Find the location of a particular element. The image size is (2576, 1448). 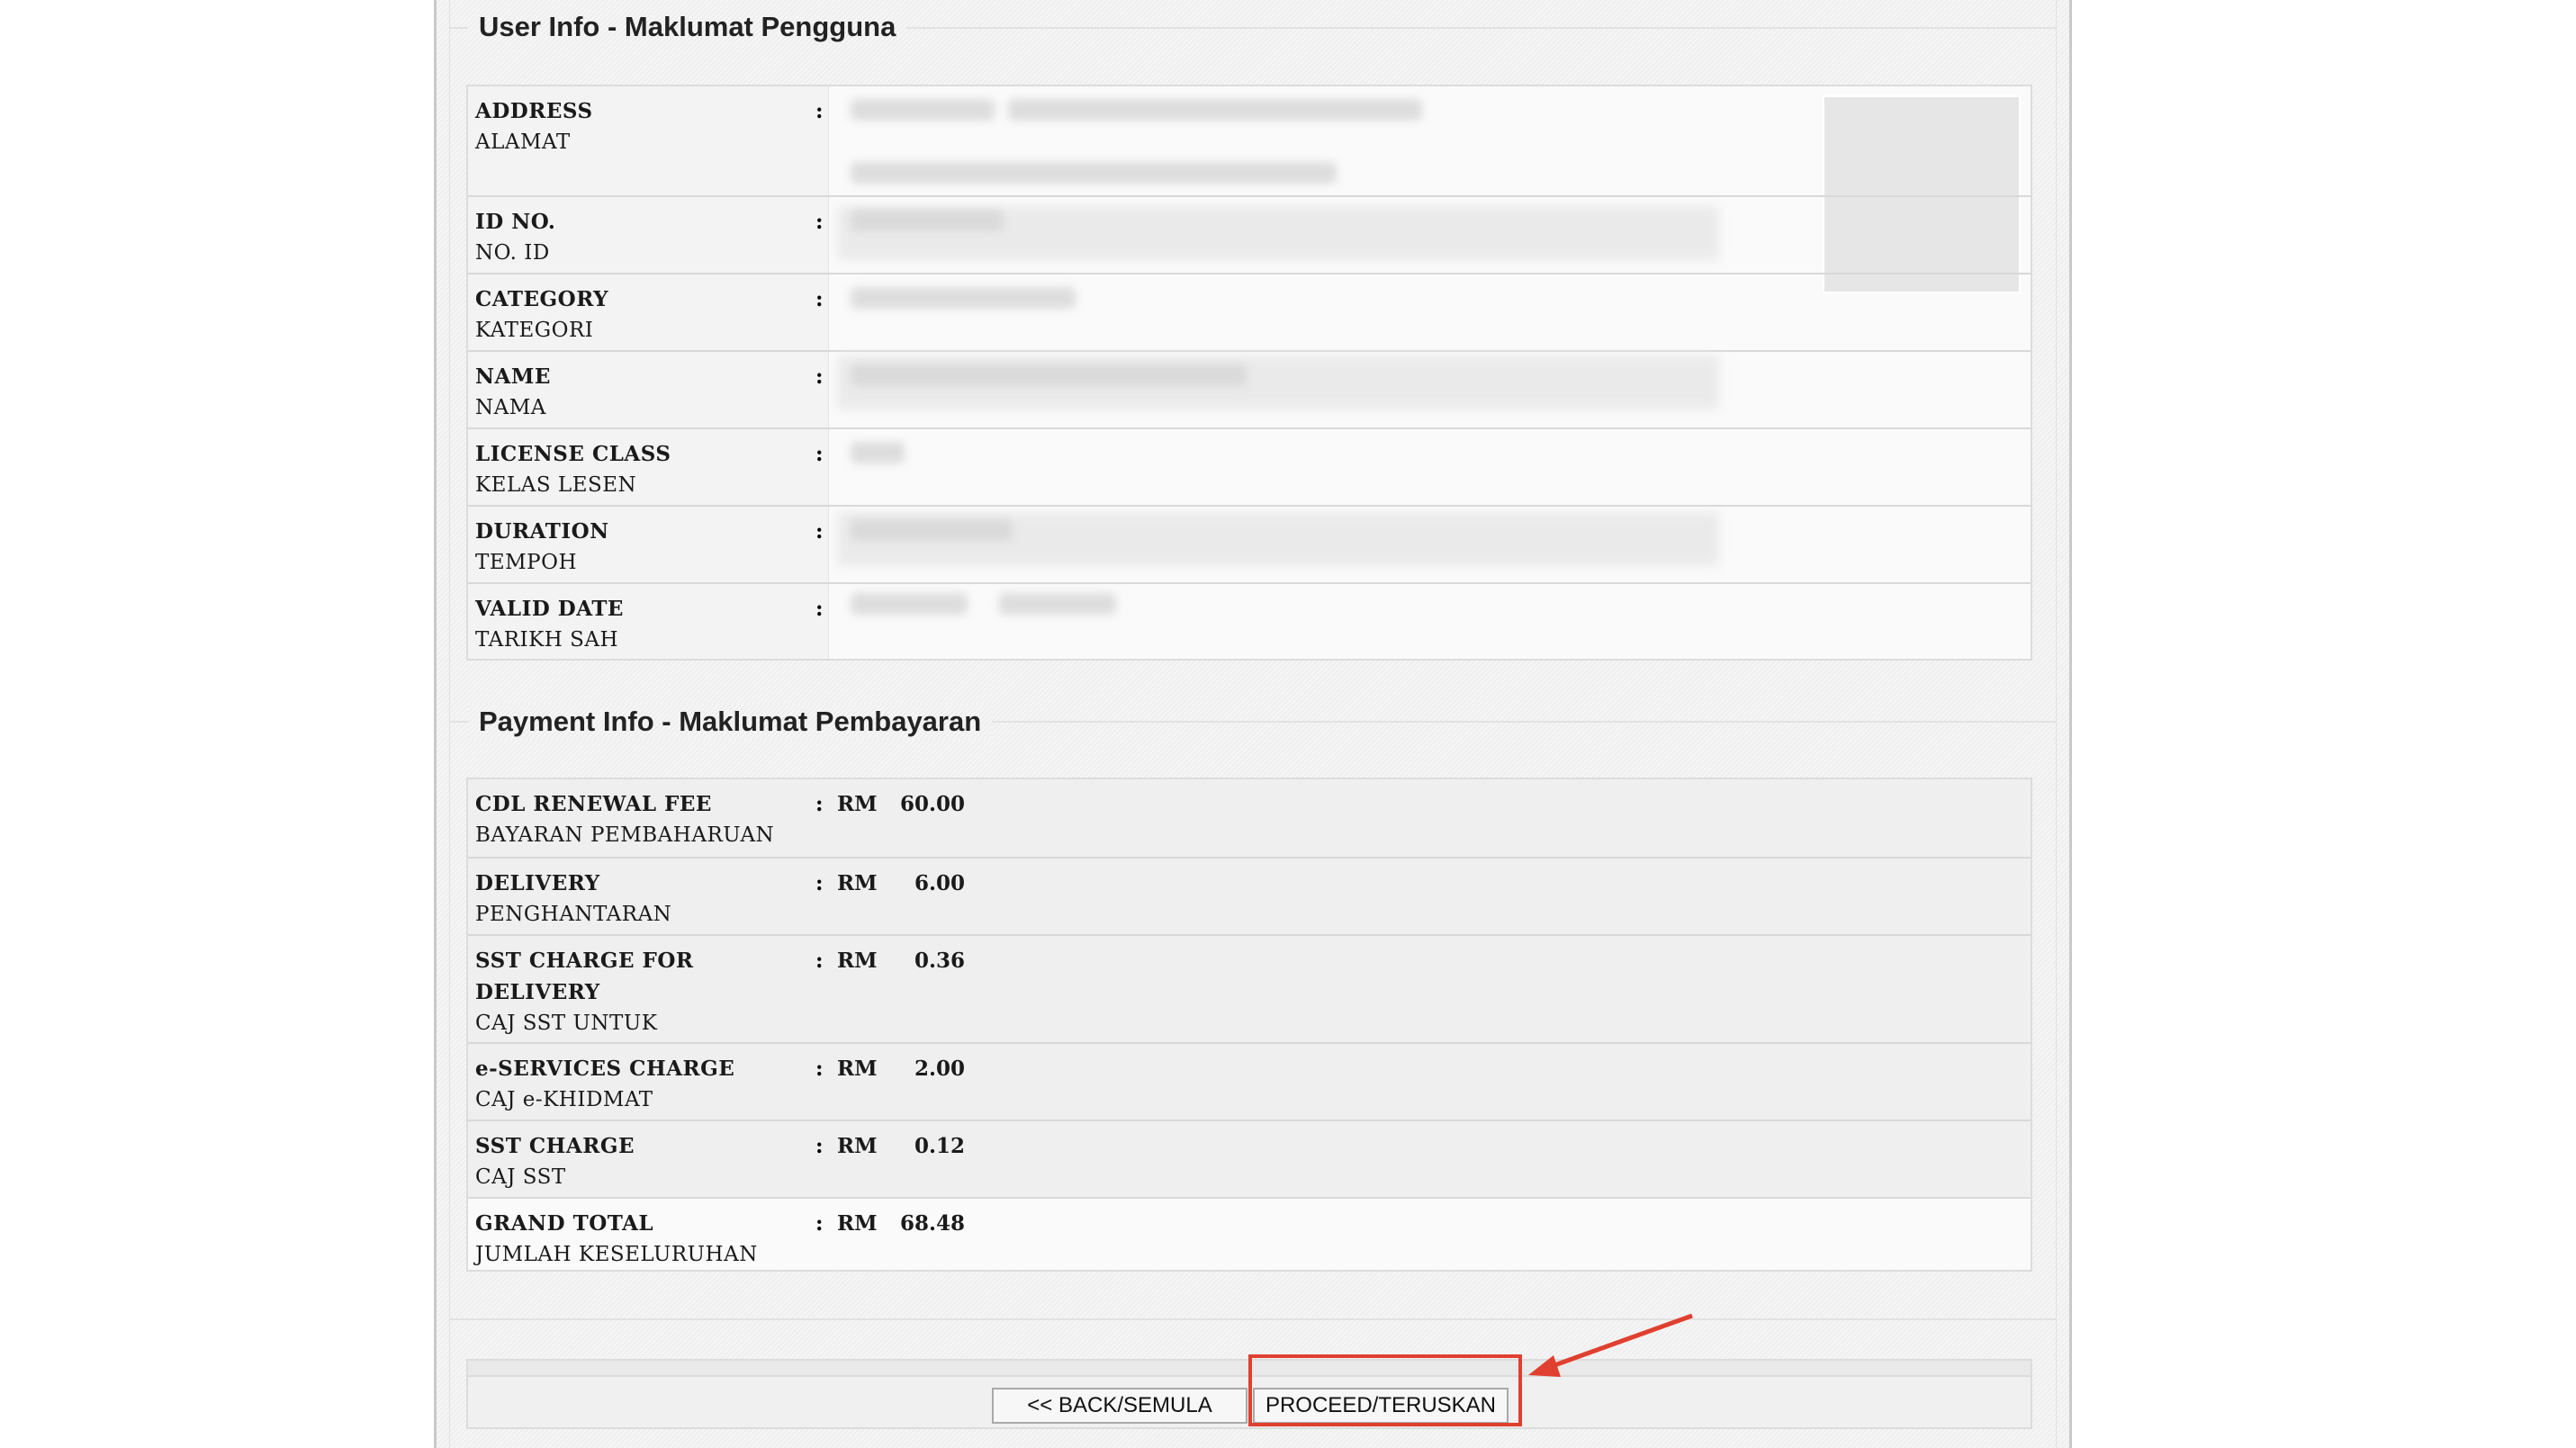

user-row-license-class: LICENSE CLASS KELAS LESEN : is located at coordinates (1249, 466).